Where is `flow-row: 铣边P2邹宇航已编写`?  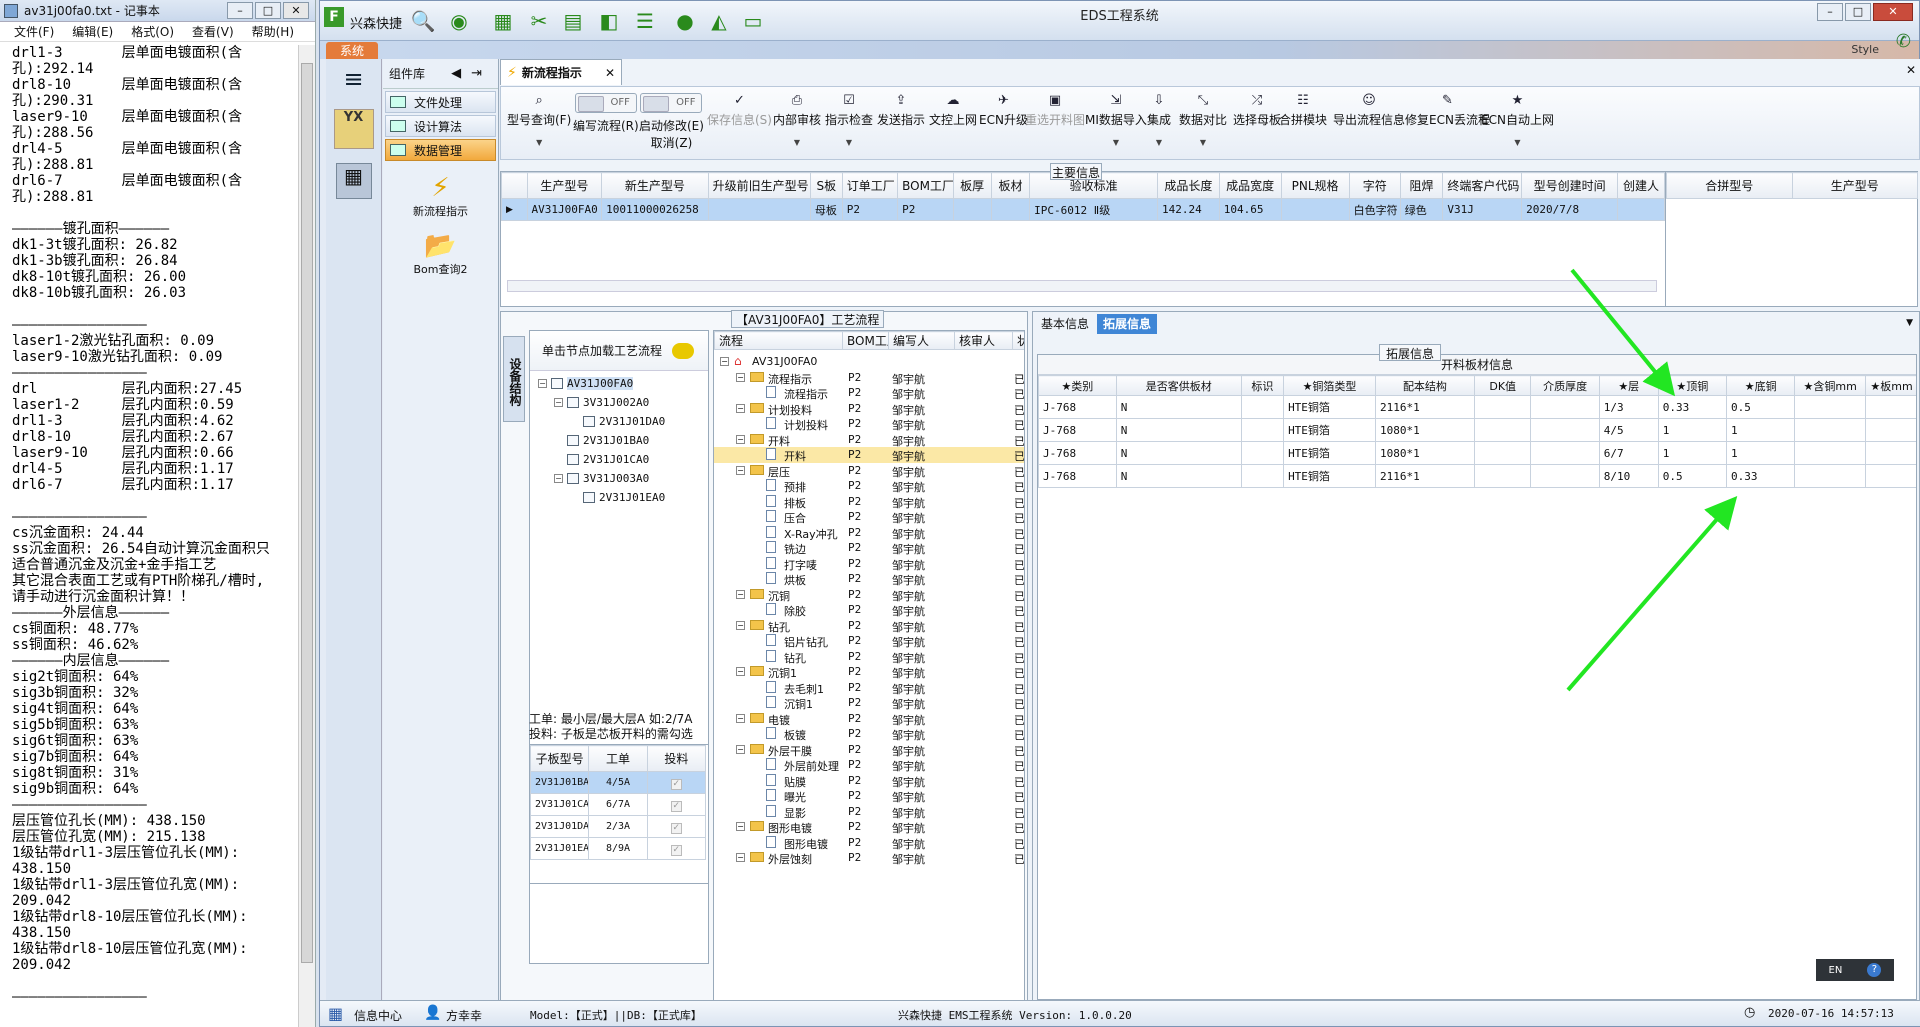 flow-row: 铣边P2邹宇航已编写 is located at coordinates (869, 548).